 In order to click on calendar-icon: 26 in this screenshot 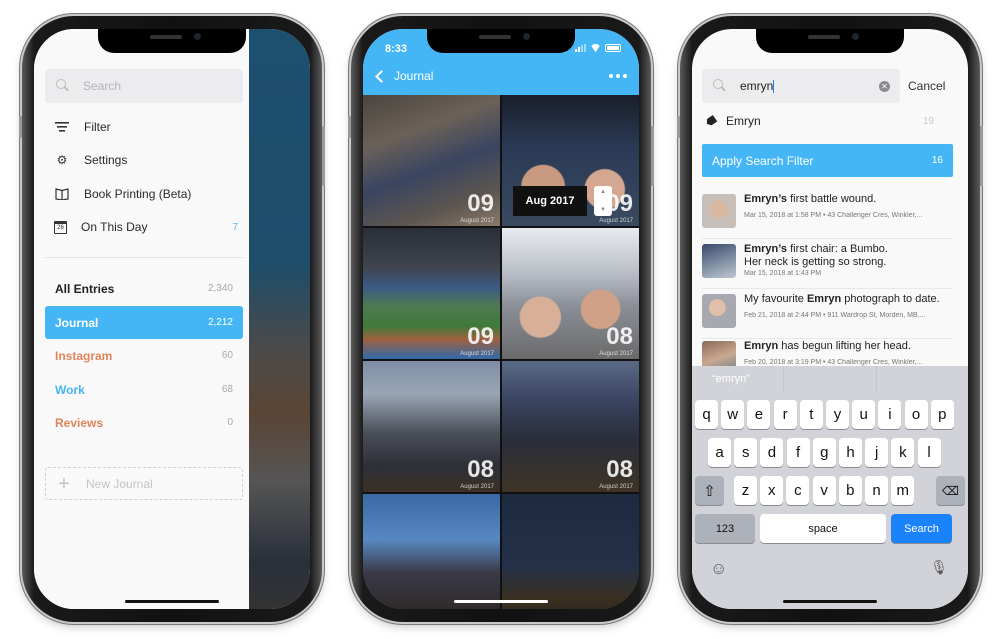, I will do `click(60, 227)`.